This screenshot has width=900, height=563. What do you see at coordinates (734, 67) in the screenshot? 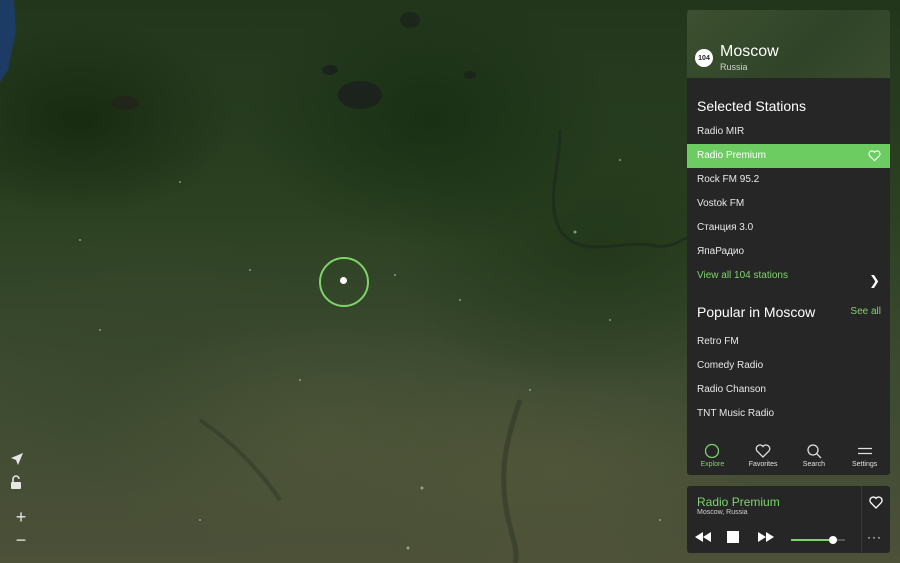
I see `city-country: Russia` at bounding box center [734, 67].